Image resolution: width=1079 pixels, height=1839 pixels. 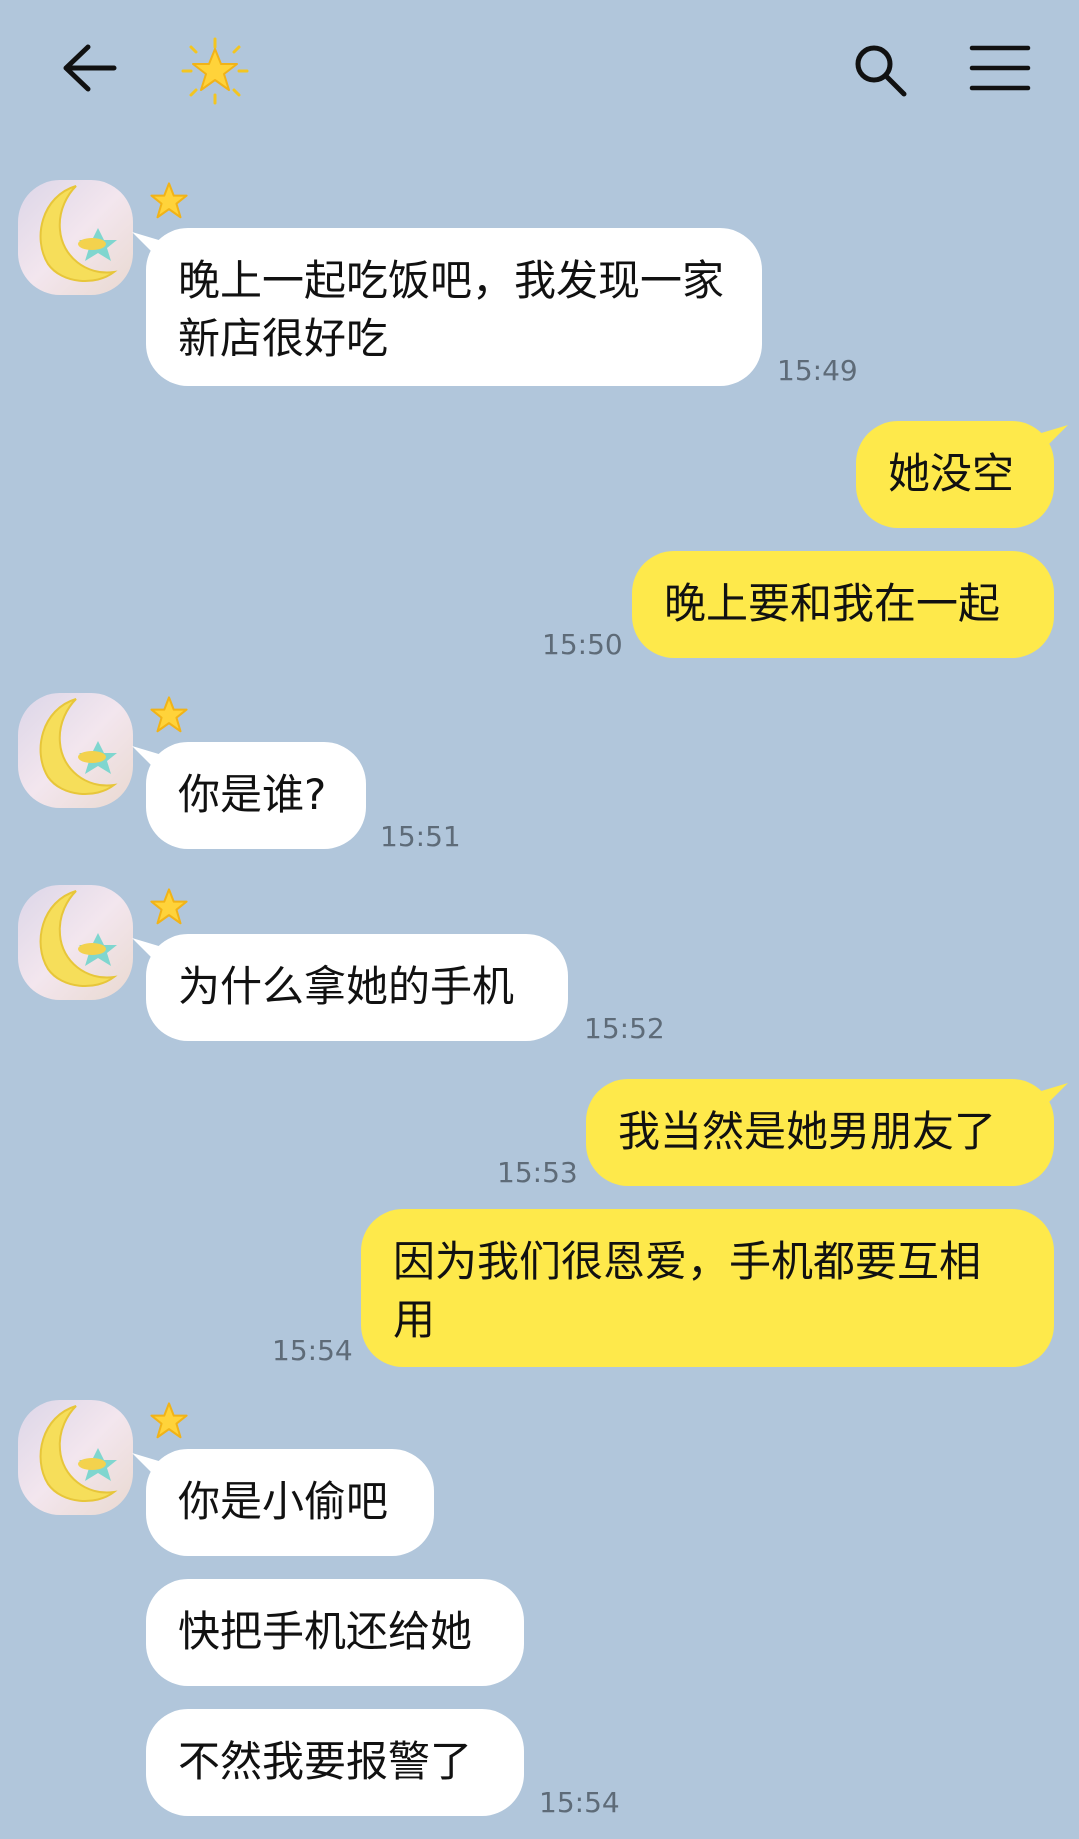 What do you see at coordinates (451, 309) in the screenshot?
I see `message-text: 晚上一起吃饭吧，我发现一家新店很好吃` at bounding box center [451, 309].